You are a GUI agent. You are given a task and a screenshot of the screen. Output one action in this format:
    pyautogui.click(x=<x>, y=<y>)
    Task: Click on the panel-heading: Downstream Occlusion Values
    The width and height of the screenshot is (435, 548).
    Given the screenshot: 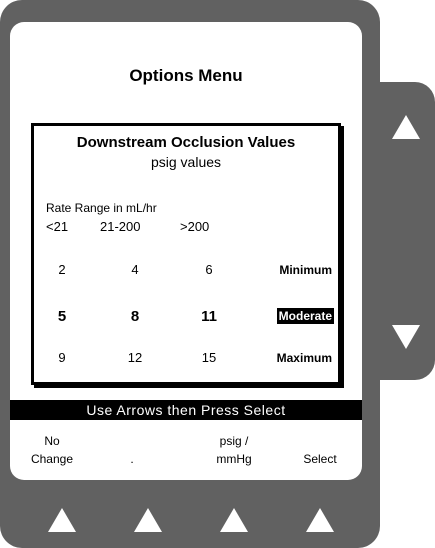 What is the action you would take?
    pyautogui.click(x=186, y=142)
    